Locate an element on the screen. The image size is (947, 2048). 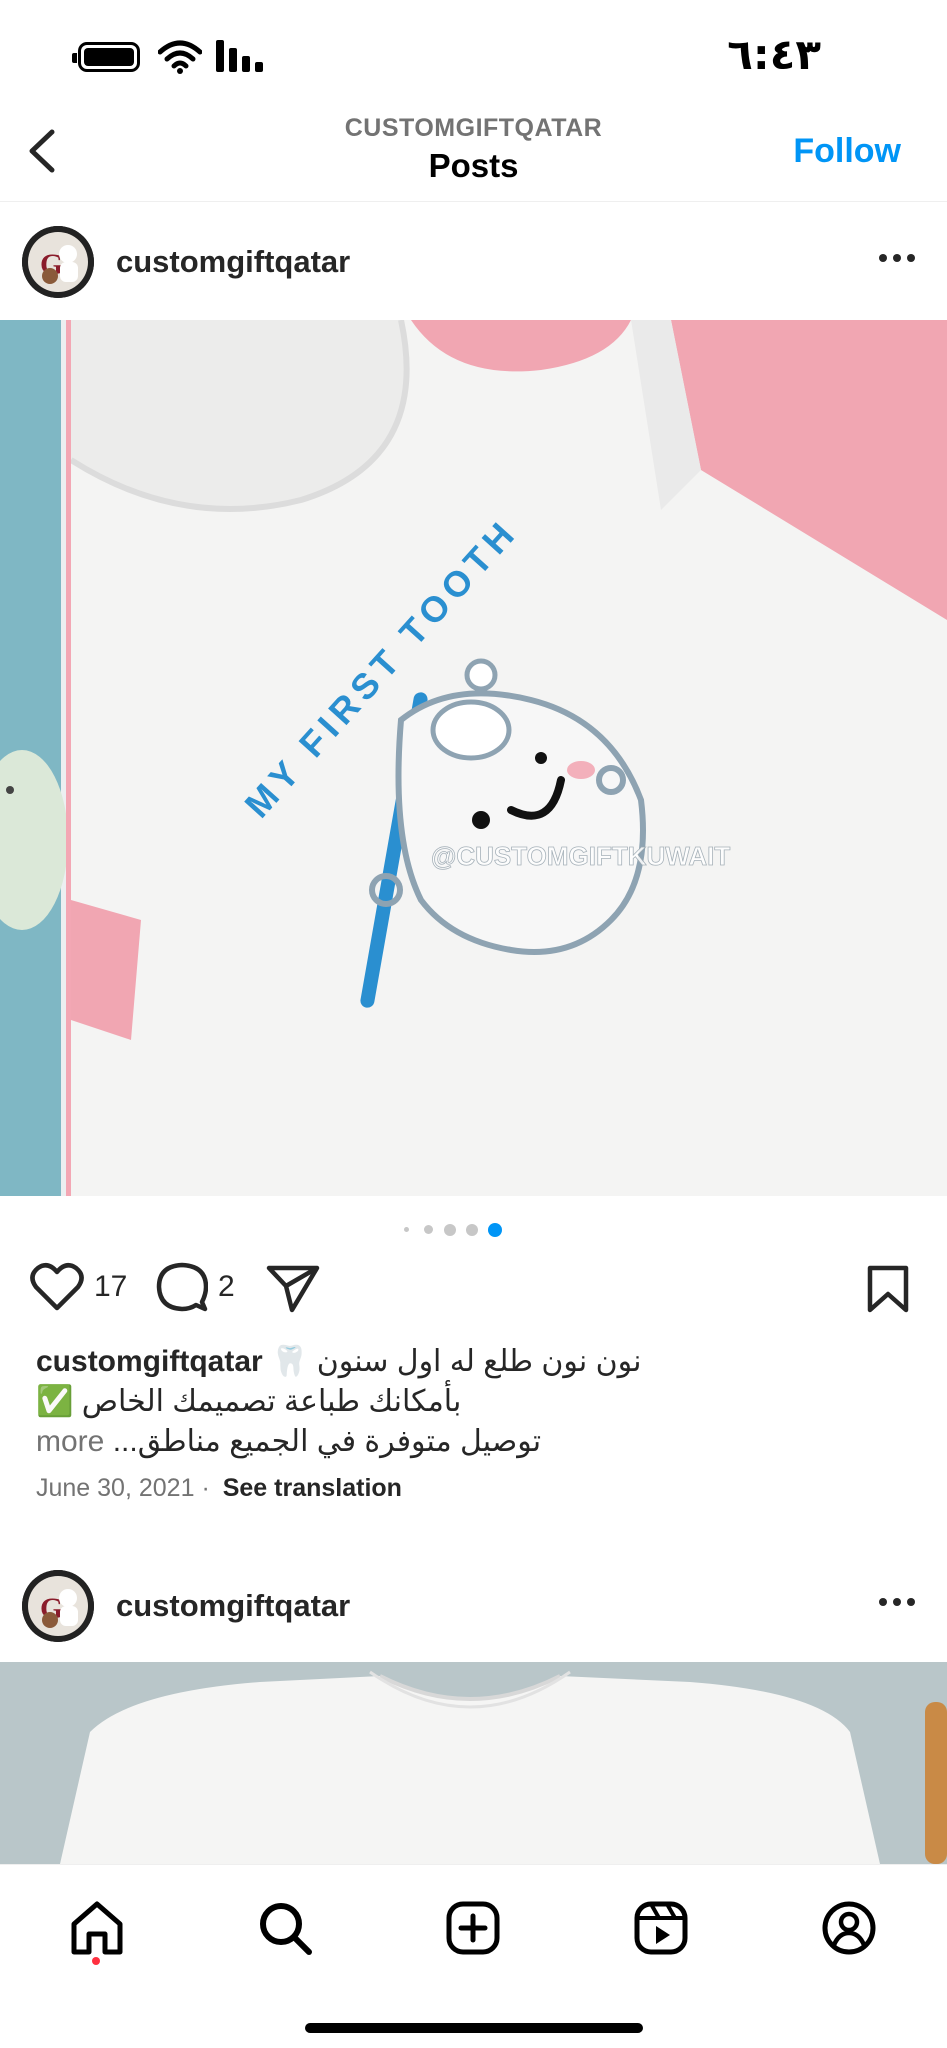
create-icon is located at coordinates (473, 1928).